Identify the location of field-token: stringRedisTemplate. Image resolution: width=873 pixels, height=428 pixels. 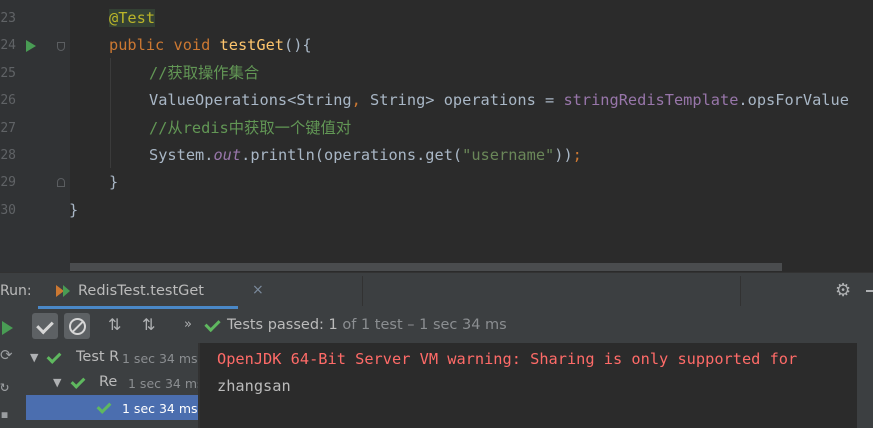
(651, 100).